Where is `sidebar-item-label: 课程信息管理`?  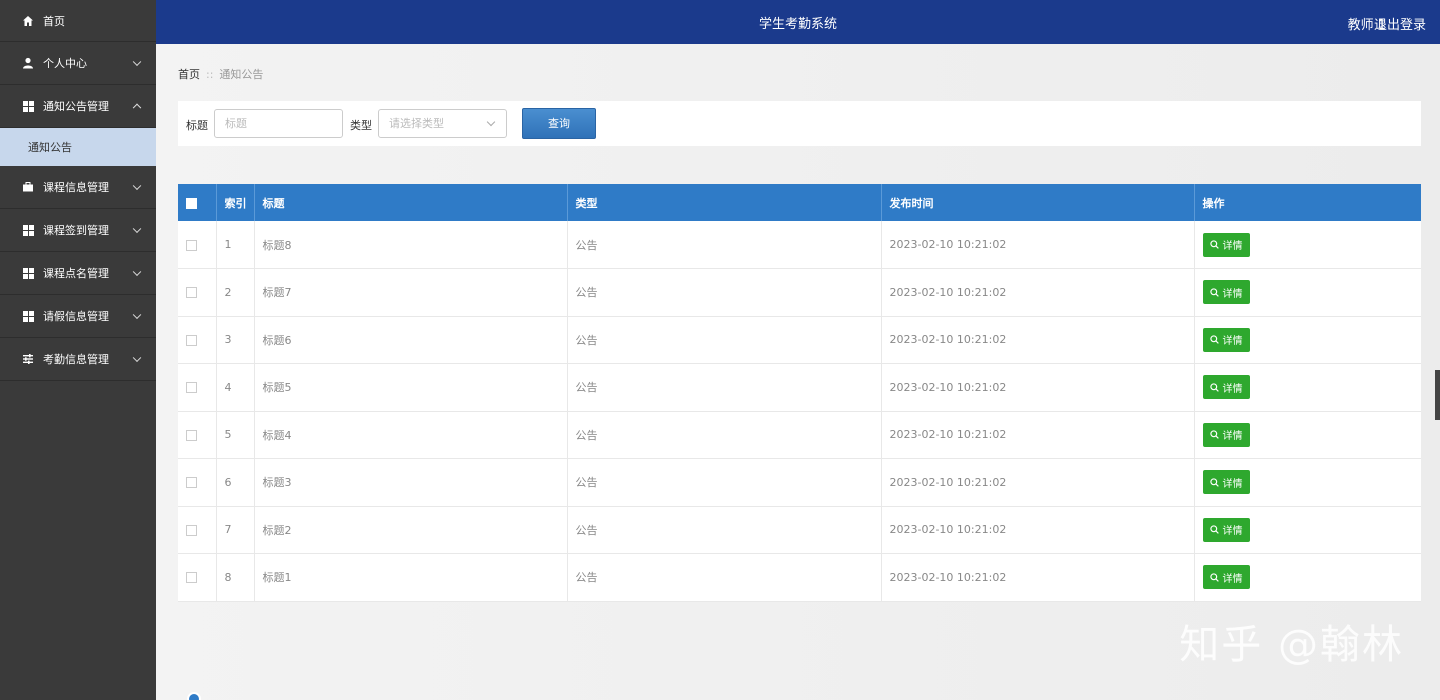
sidebar-item-label: 课程信息管理 is located at coordinates (76, 187).